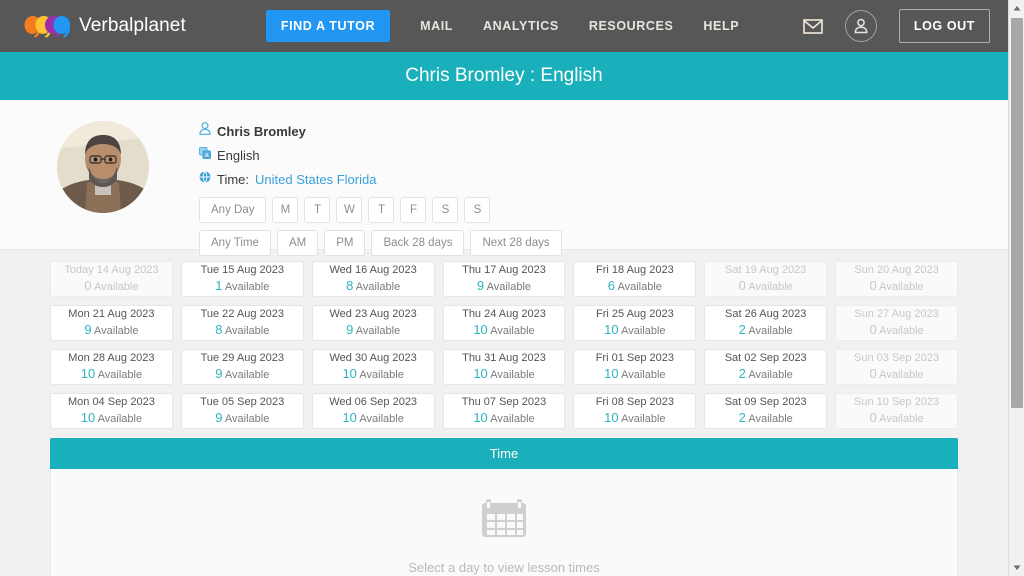  Describe the element at coordinates (233, 210) in the screenshot. I see `filter-any-day: Any Day` at that location.